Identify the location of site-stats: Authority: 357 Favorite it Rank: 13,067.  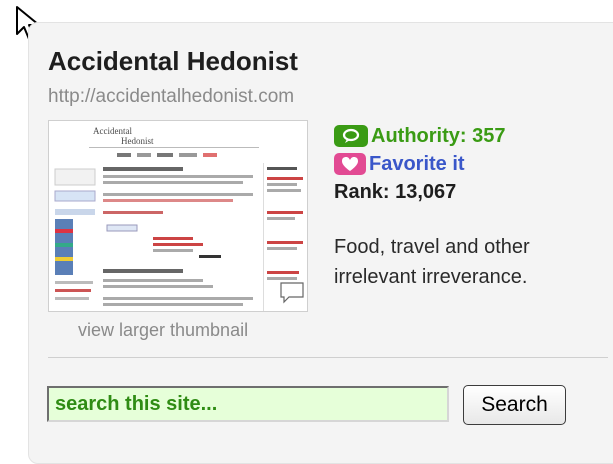
(419, 164).